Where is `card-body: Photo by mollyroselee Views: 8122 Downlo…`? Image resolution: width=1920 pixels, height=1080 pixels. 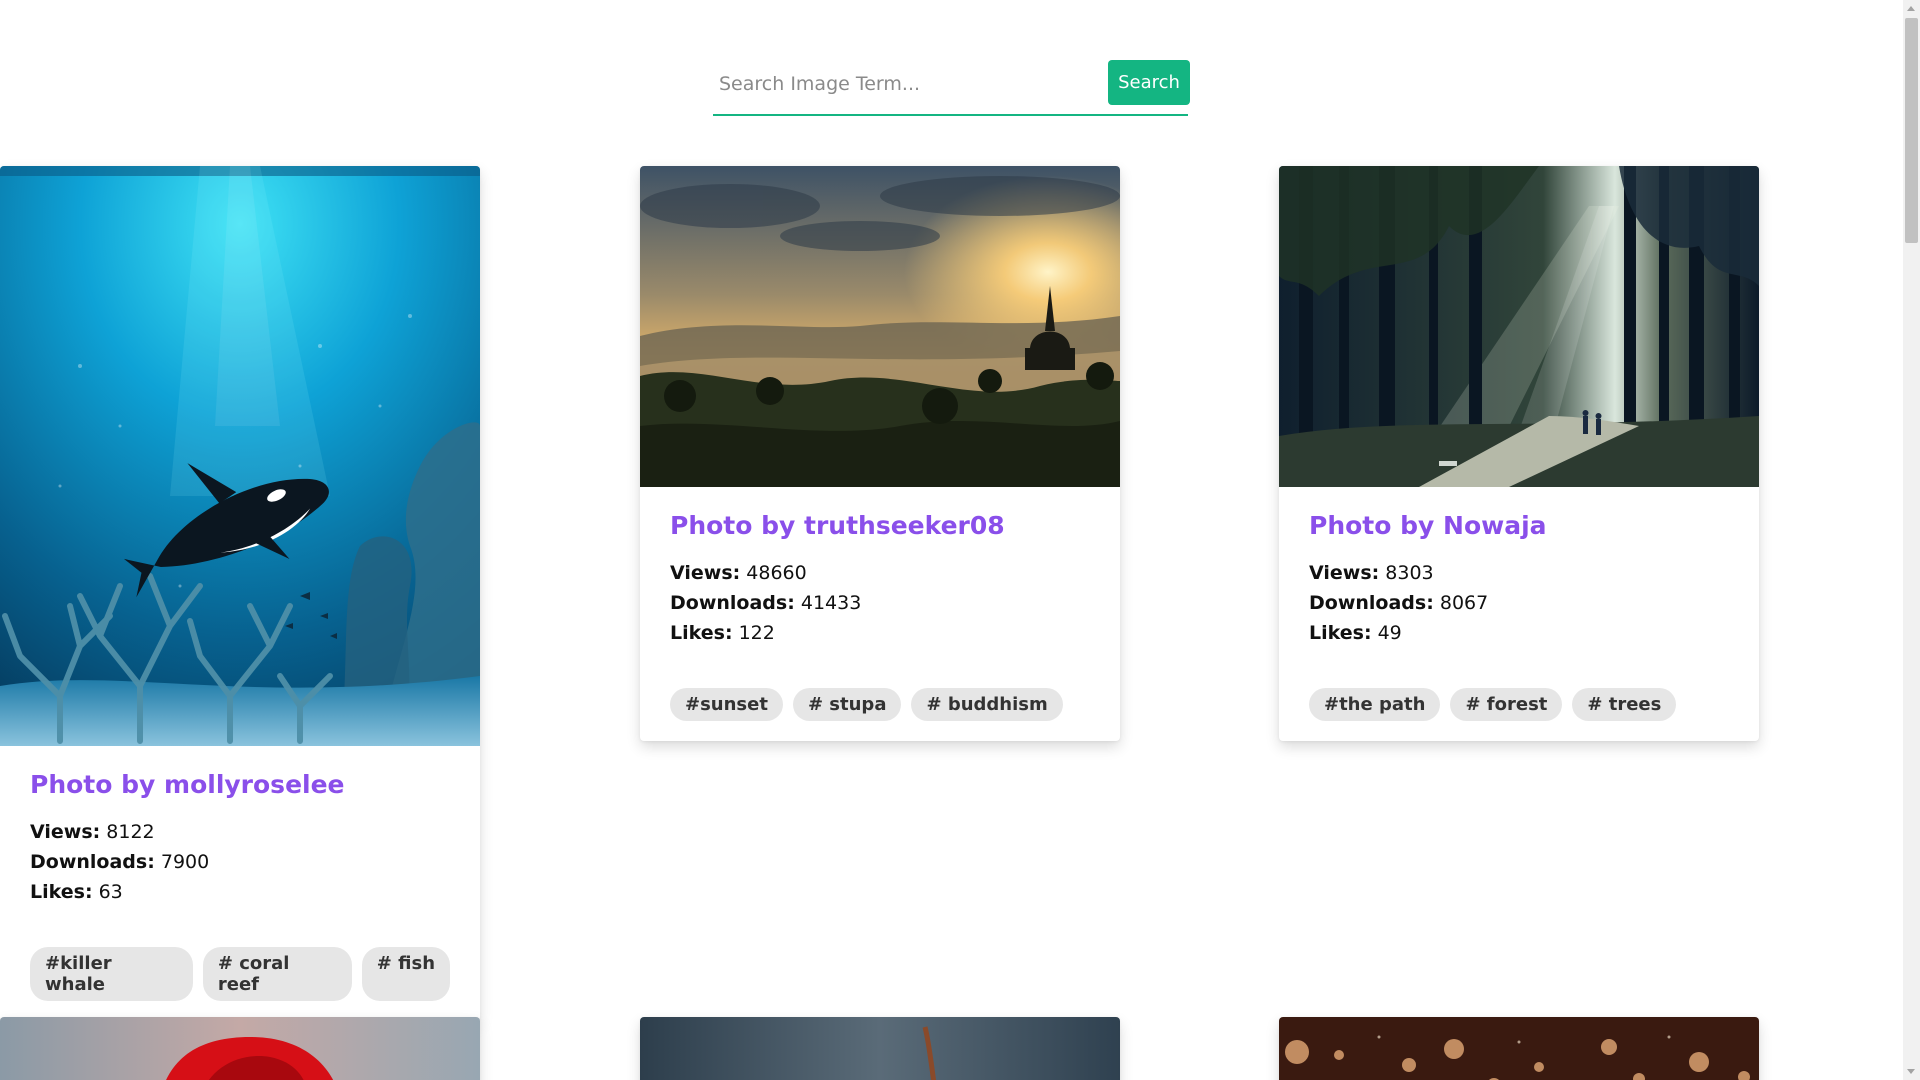
card-body: Photo by mollyroselee Views: 8122 Downlo… is located at coordinates (240, 883).